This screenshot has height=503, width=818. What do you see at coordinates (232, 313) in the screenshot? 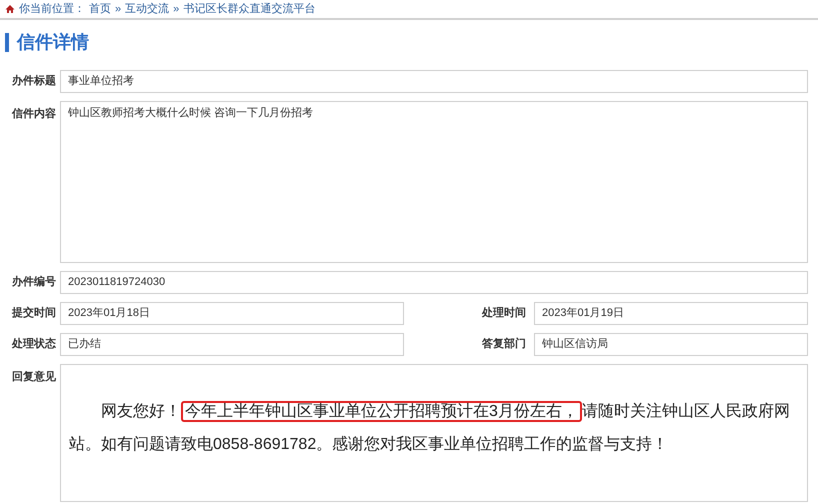
I see `field-value: 2023年01月18日` at bounding box center [232, 313].